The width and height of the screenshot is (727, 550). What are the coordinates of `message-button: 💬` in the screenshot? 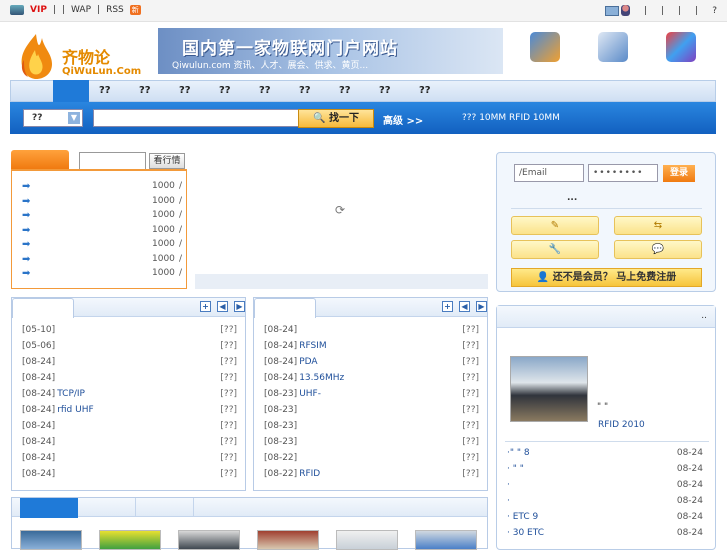 It's located at (658, 249).